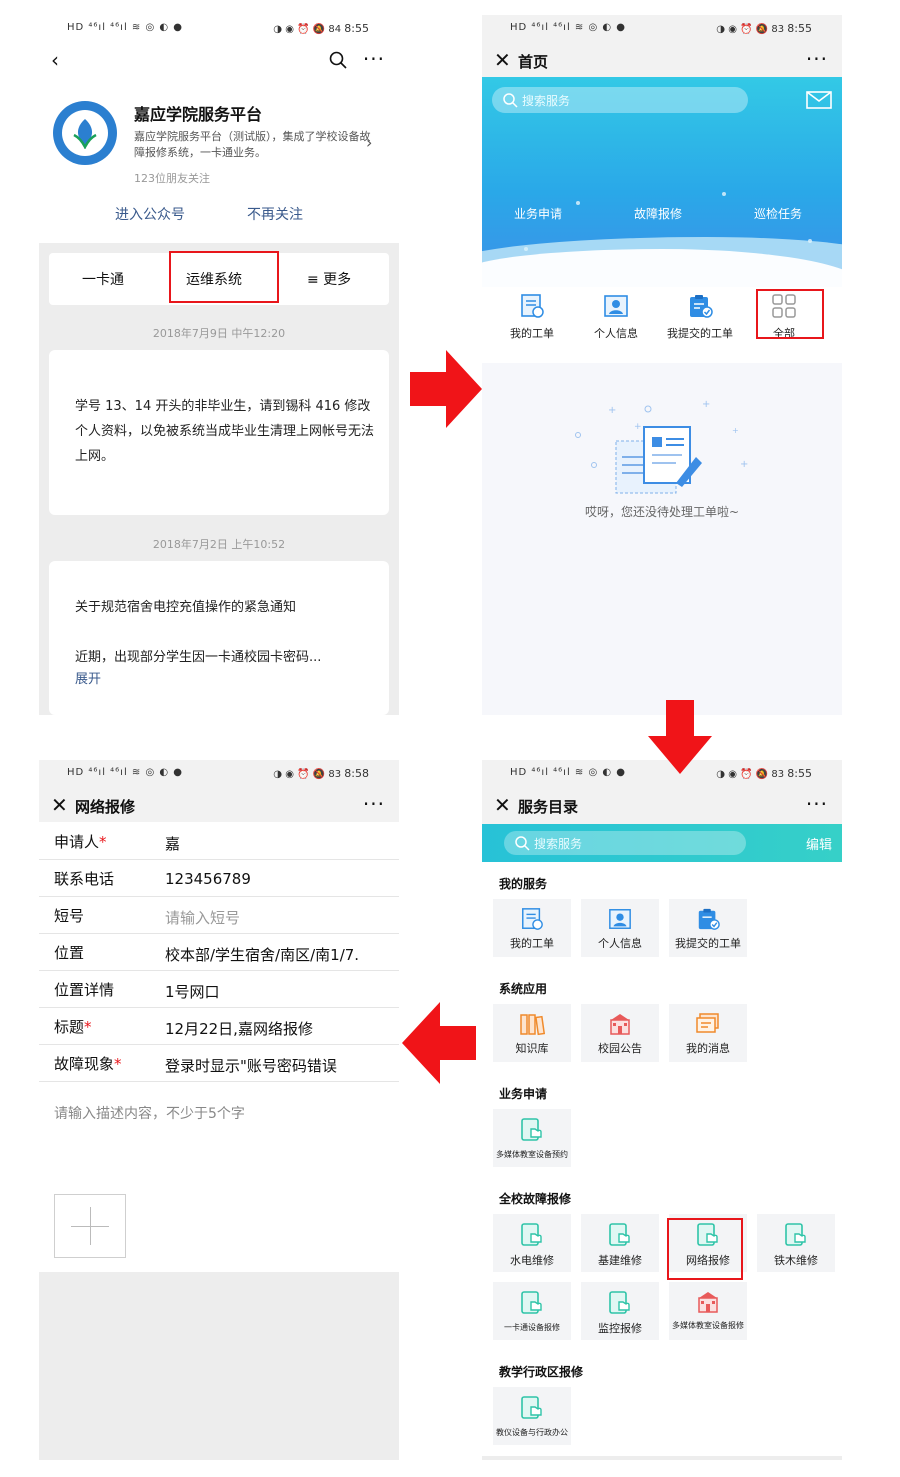  I want to click on tile-multimedia-repair: 多媒体教室设备报修, so click(708, 1311).